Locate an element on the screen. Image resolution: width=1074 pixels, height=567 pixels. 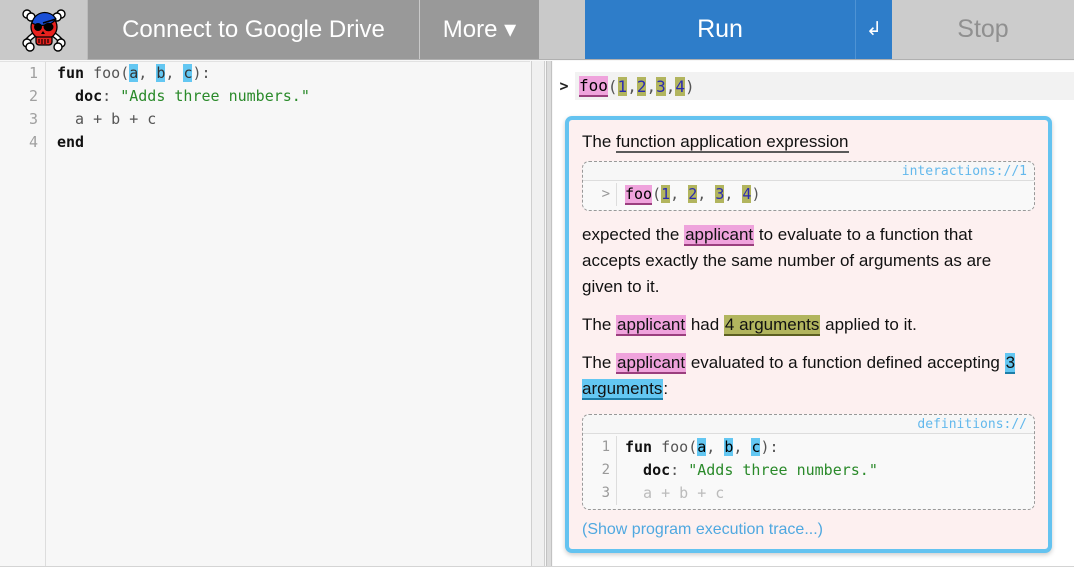
error-definition-line-number: 3 is located at coordinates (600, 493).